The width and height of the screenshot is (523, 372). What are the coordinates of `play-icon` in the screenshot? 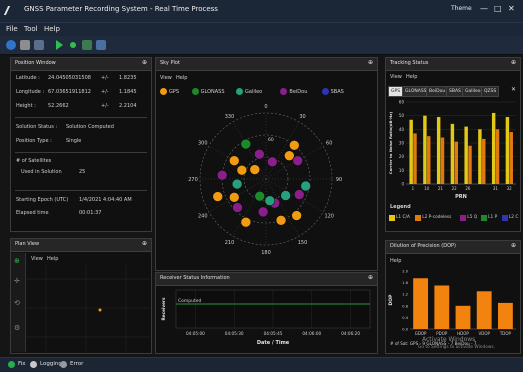 It's located at (59, 45).